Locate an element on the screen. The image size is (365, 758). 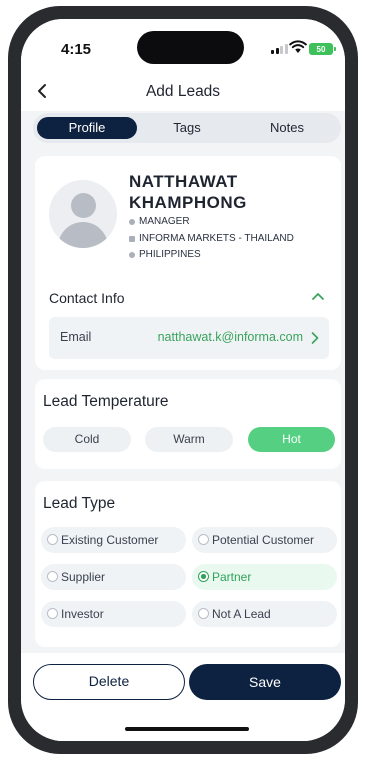
name-line-1: NATTHAWAT is located at coordinates (183, 181).